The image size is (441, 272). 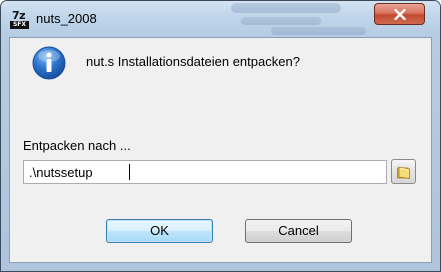 What do you see at coordinates (159, 231) in the screenshot?
I see `ok-button: OK` at bounding box center [159, 231].